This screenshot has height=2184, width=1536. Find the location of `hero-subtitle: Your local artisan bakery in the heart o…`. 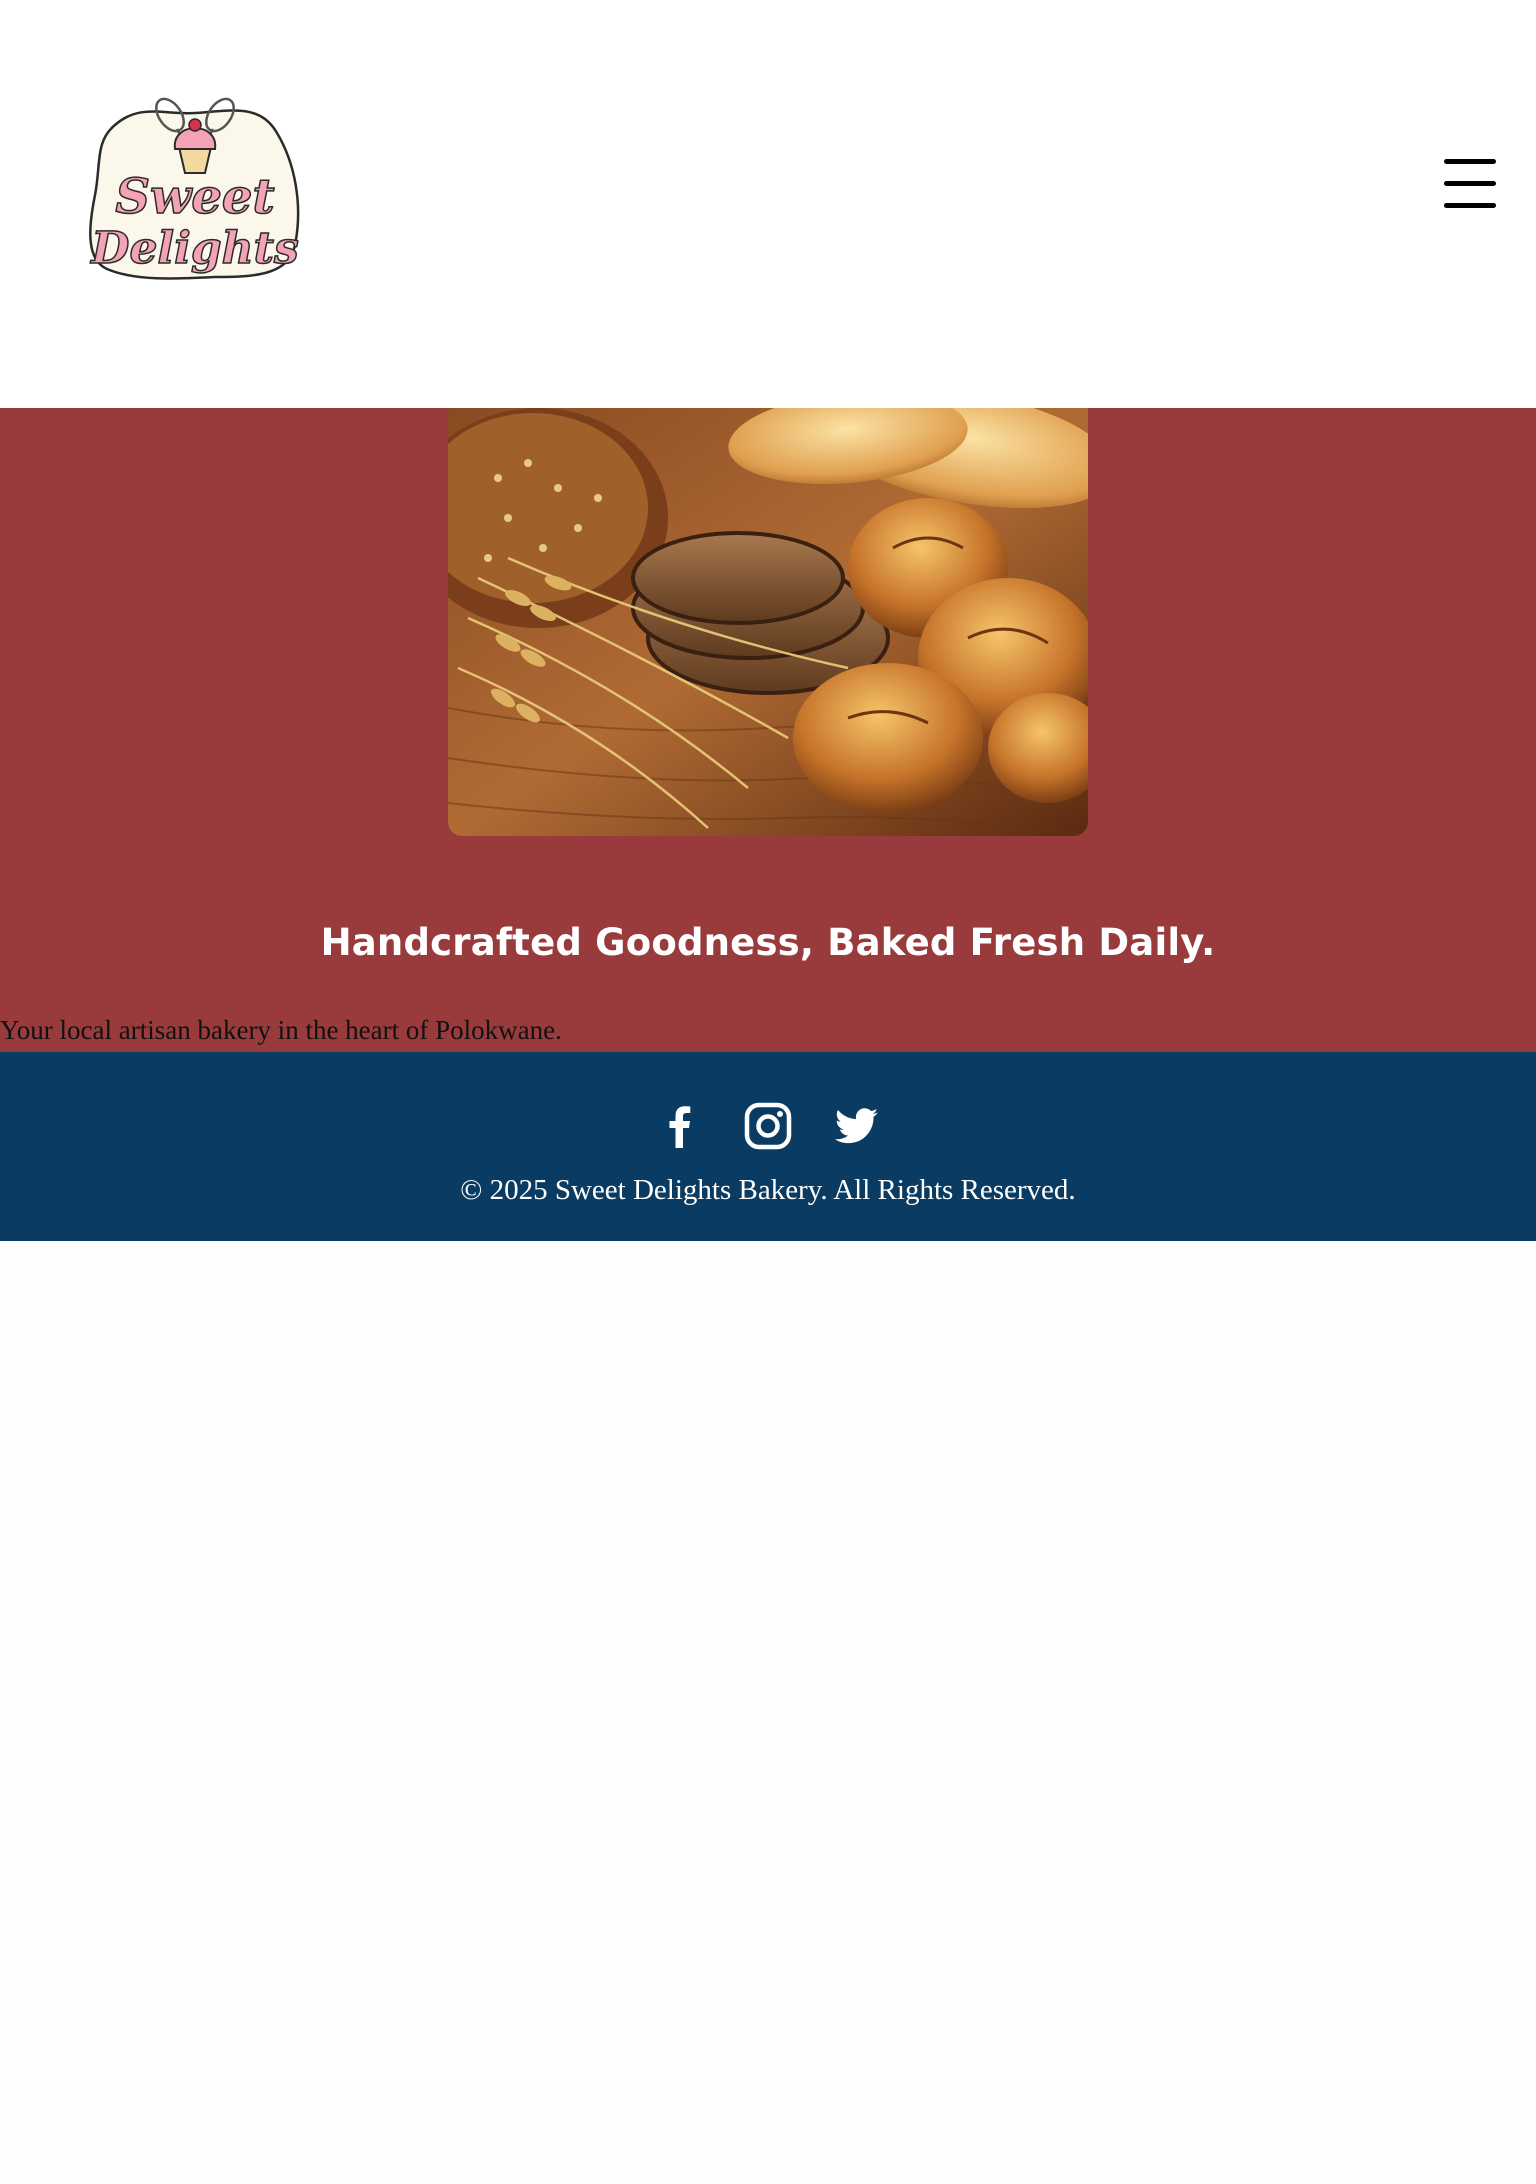

hero-subtitle: Your local artisan bakery in the heart o… is located at coordinates (281, 1030).